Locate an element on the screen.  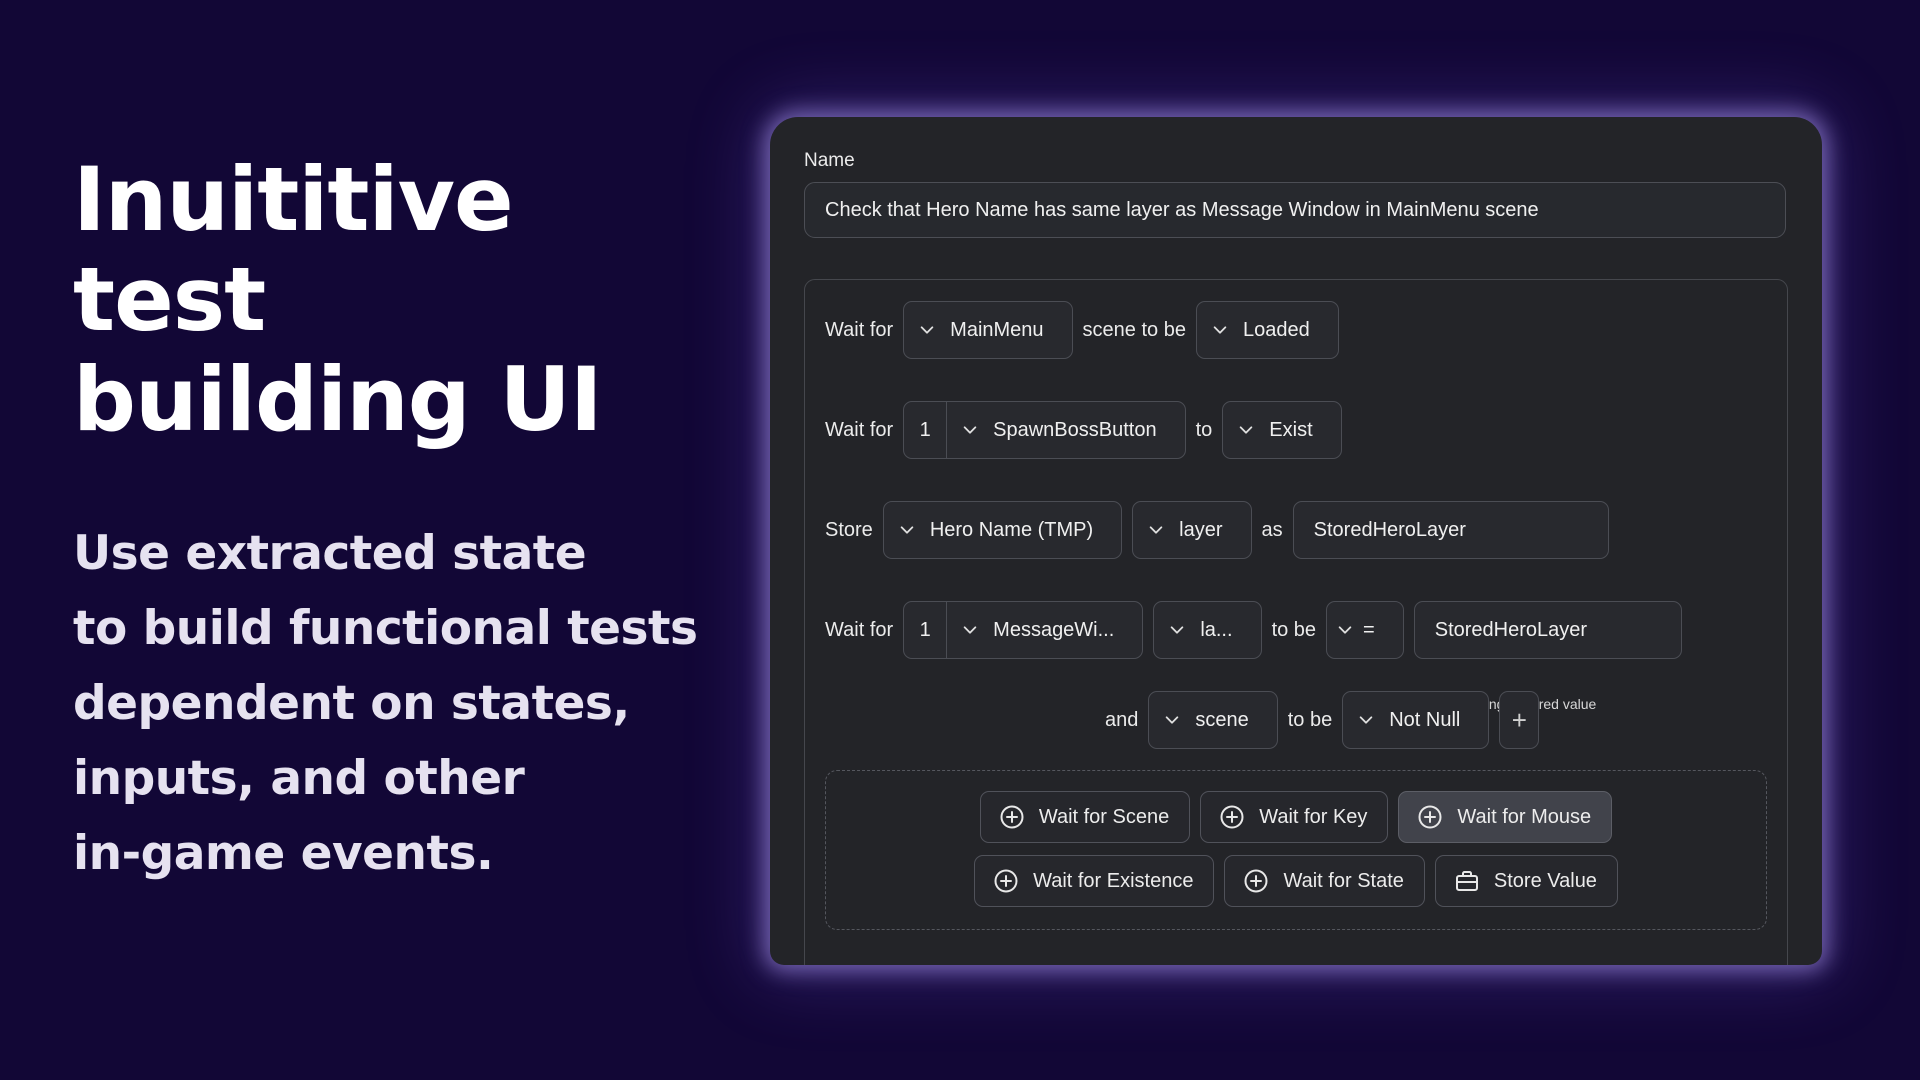
scene-dropdown: MainMenu is located at coordinates (988, 330).